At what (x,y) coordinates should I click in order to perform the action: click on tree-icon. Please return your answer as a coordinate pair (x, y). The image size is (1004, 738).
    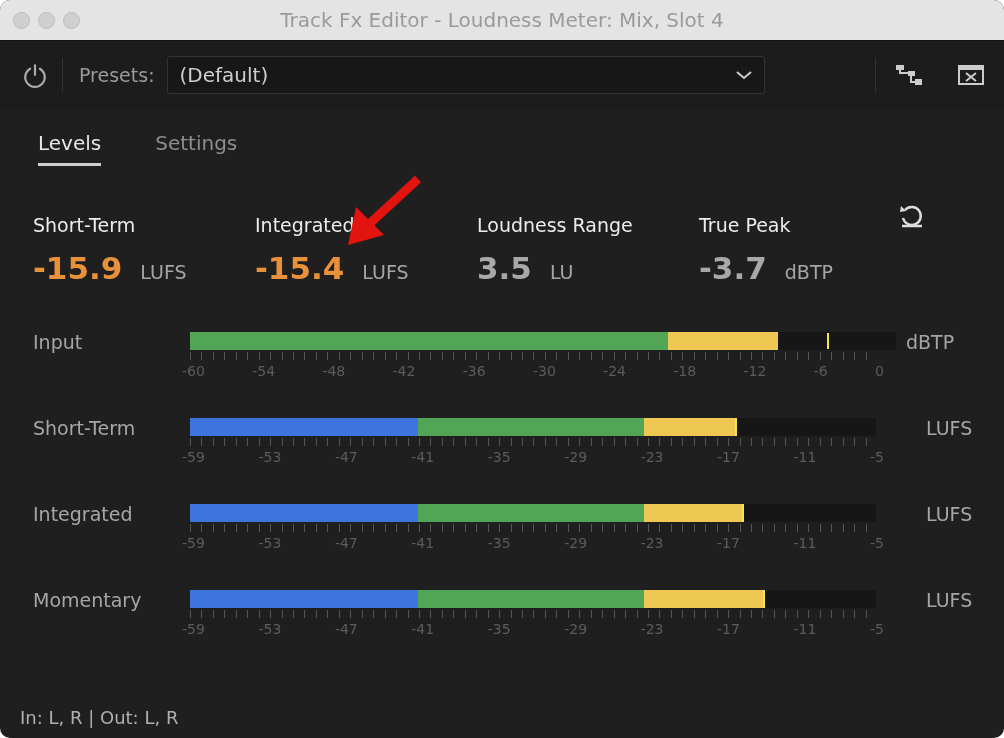
    Looking at the image, I should click on (909, 75).